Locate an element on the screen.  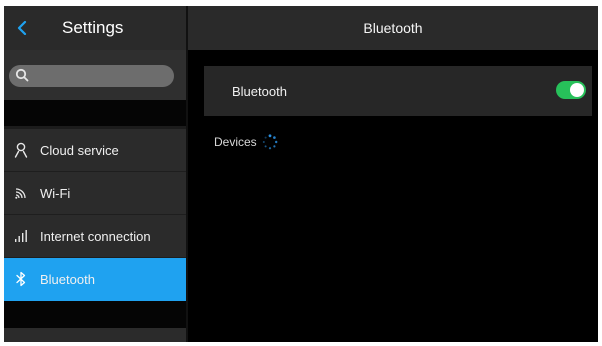
bluetooth-setting-label: Bluetooth is located at coordinates (259, 91).